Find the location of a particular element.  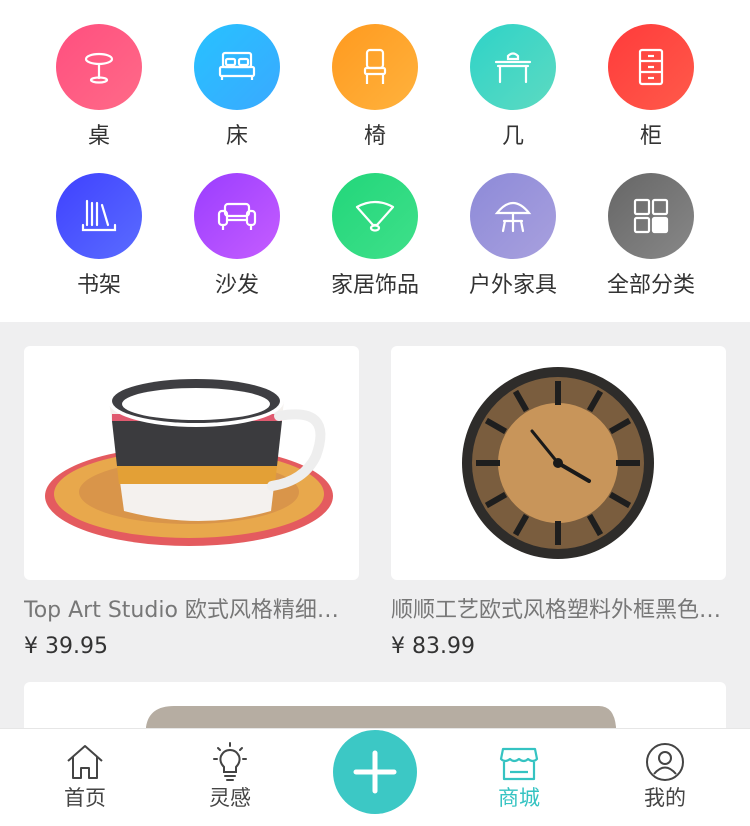

category-cabinet: 柜 is located at coordinates (651, 88).